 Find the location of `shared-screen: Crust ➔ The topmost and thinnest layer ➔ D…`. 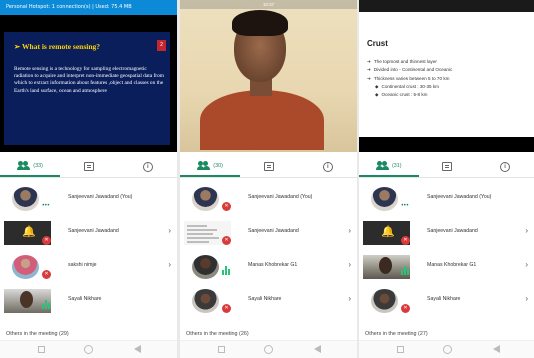

shared-screen: Crust ➔ The topmost and thinnest layer ➔ D… is located at coordinates (446, 76).